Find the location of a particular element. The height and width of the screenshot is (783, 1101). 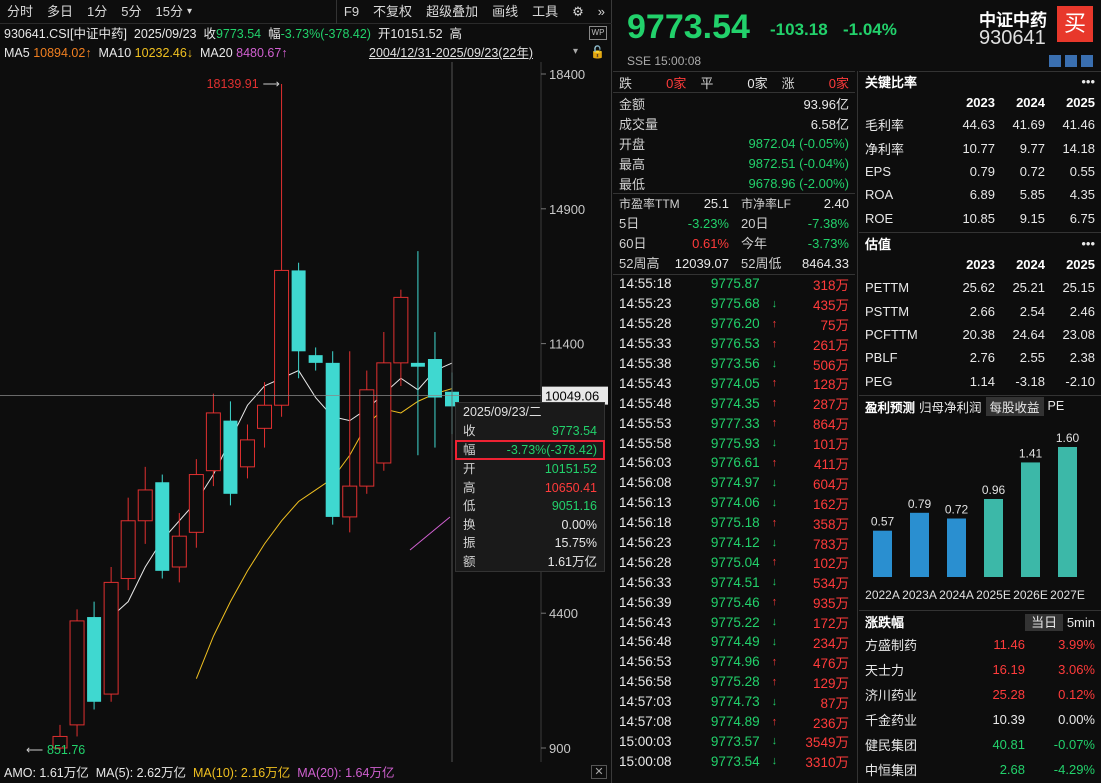

tooltip-label: 低 is located at coordinates (469, 506).